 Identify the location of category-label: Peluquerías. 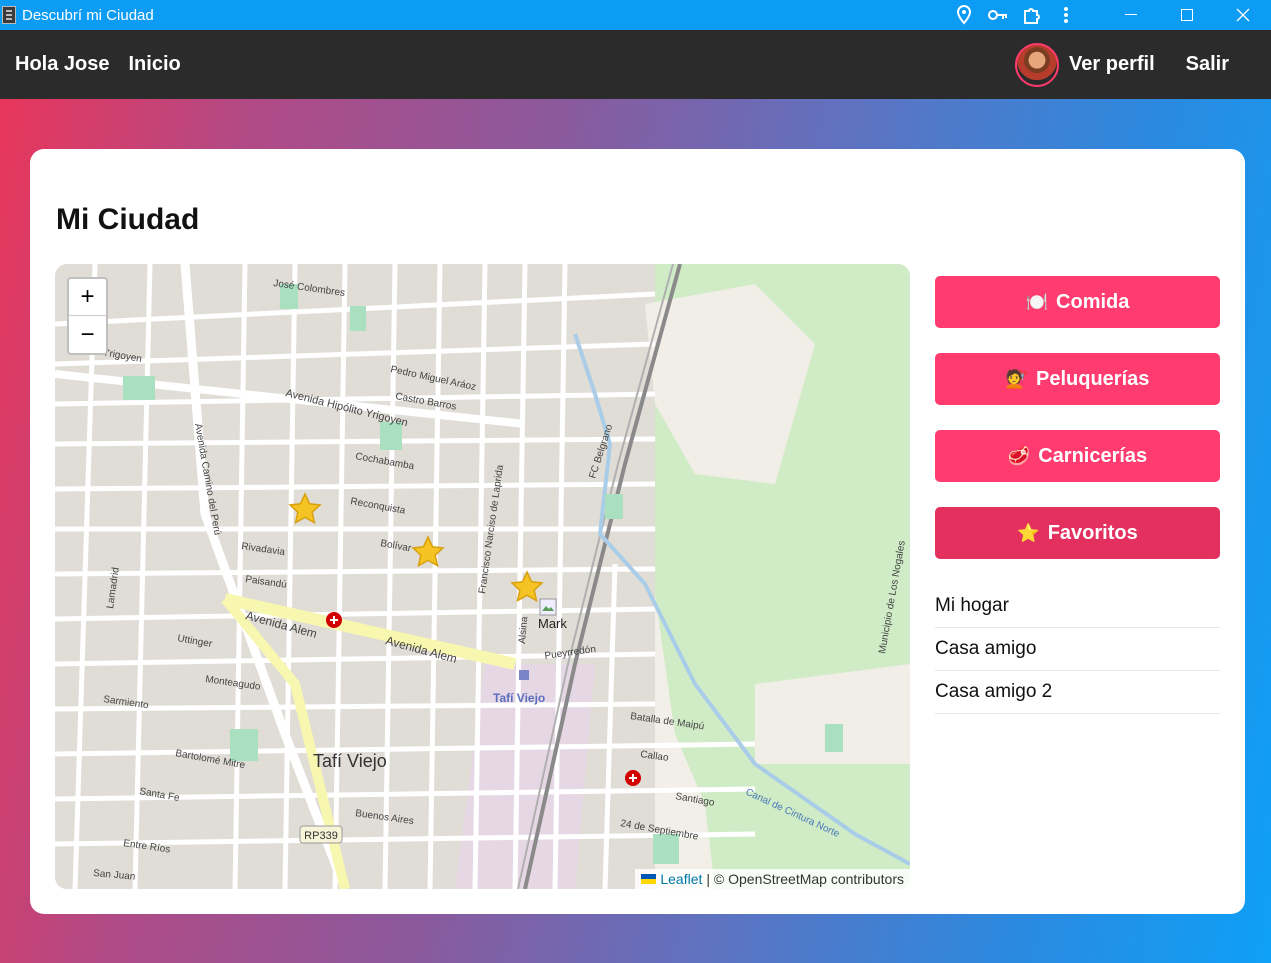
(1093, 378).